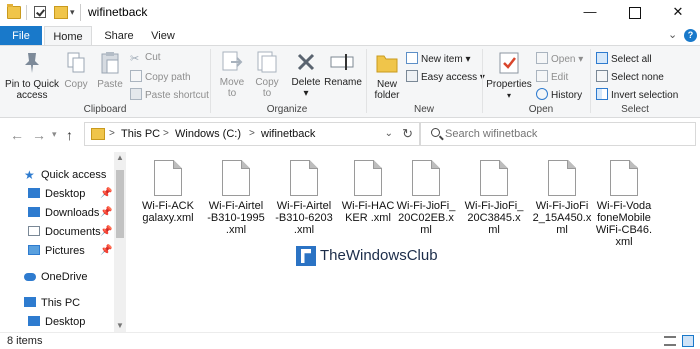 The width and height of the screenshot is (700, 349). I want to click on status-bar: 8 items, so click(350, 340).